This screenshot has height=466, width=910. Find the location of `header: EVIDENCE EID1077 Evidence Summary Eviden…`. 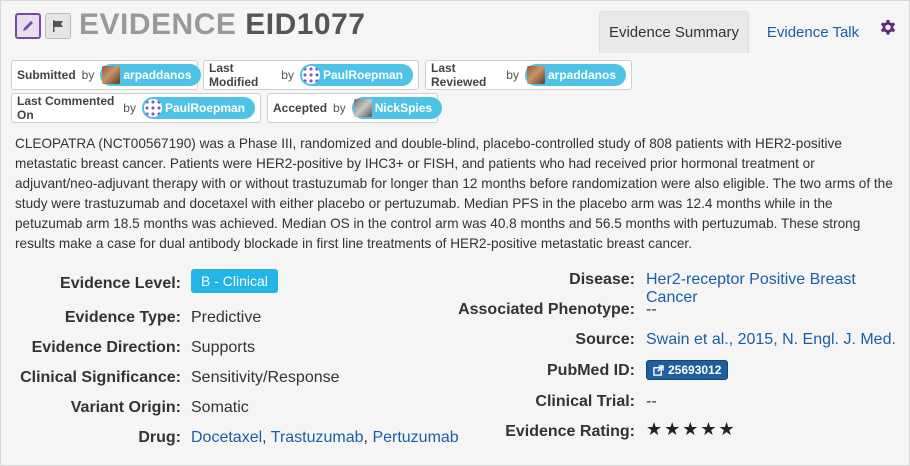

header: EVIDENCE EID1077 Evidence Summary Eviden… is located at coordinates (455, 27).